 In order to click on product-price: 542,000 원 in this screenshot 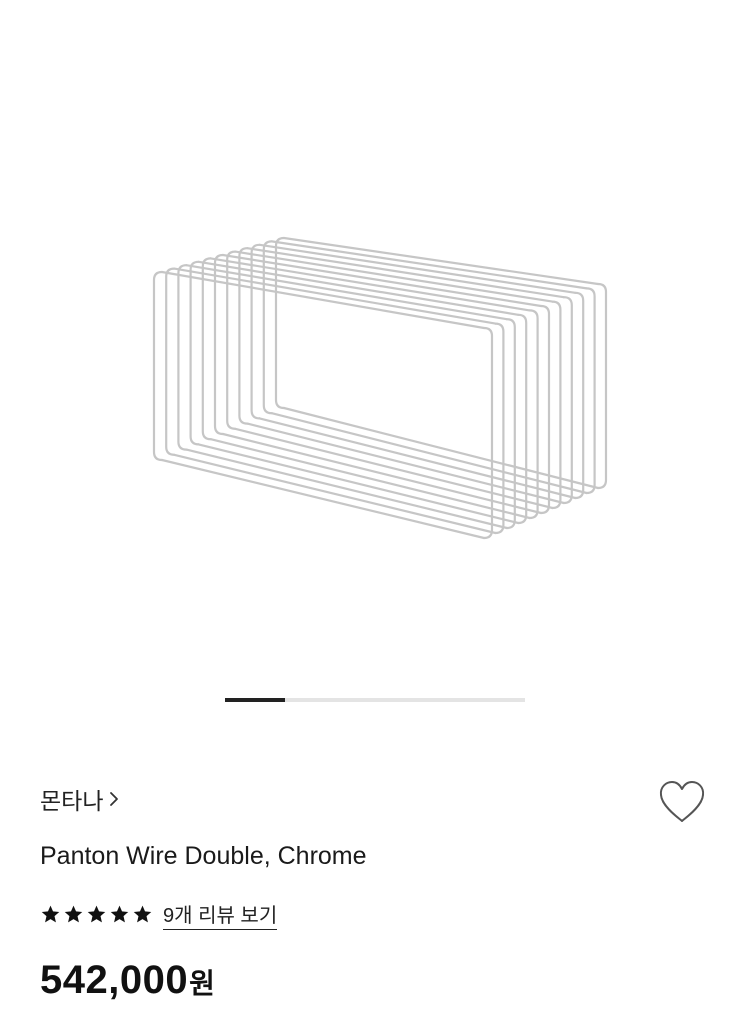, I will do `click(127, 980)`.